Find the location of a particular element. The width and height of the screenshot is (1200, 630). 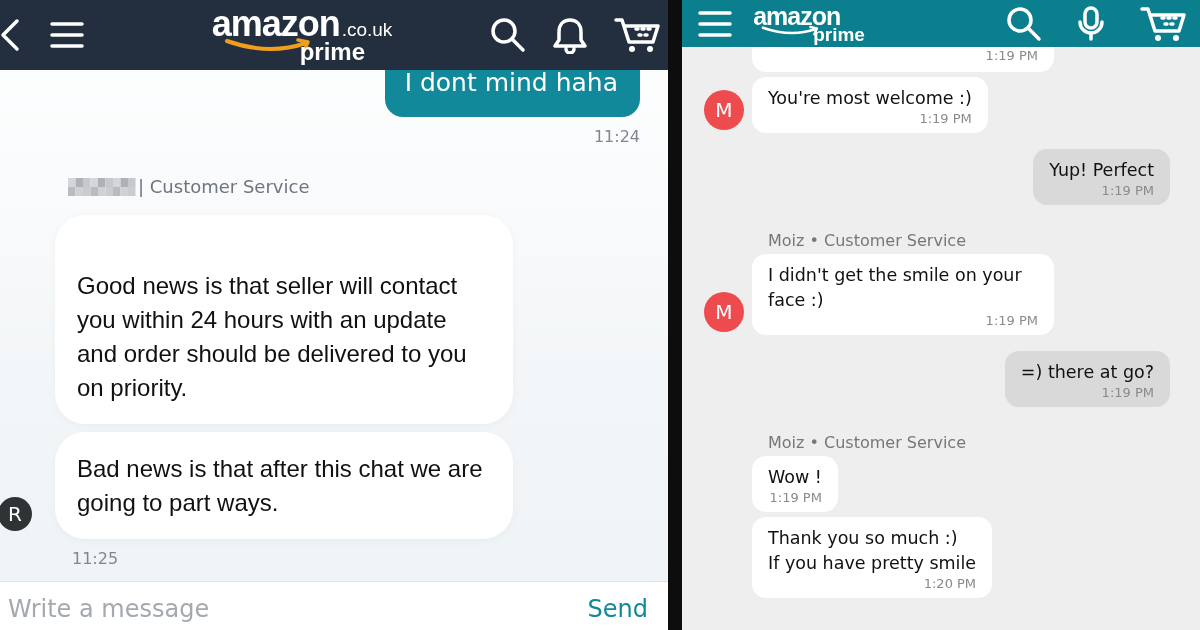

message-time: 1:20 PM is located at coordinates (949, 584).